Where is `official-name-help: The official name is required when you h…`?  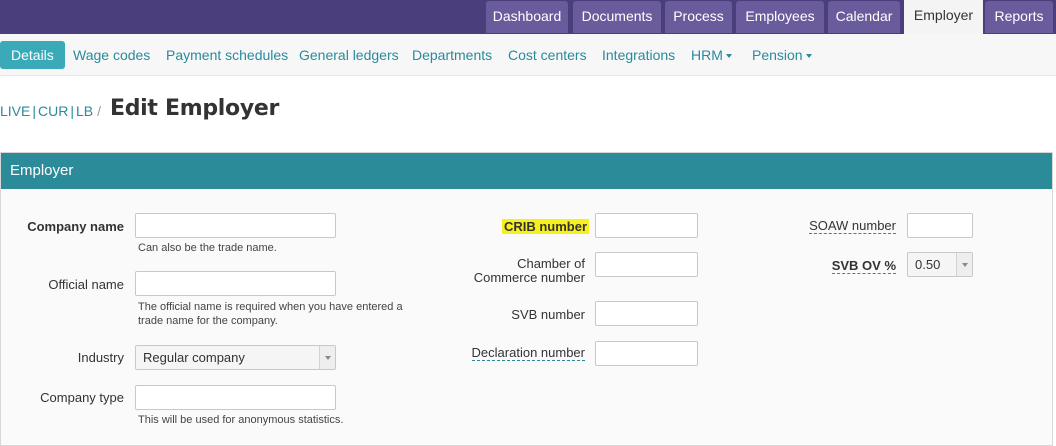
official-name-help: The official name is required when you h… is located at coordinates (270, 314).